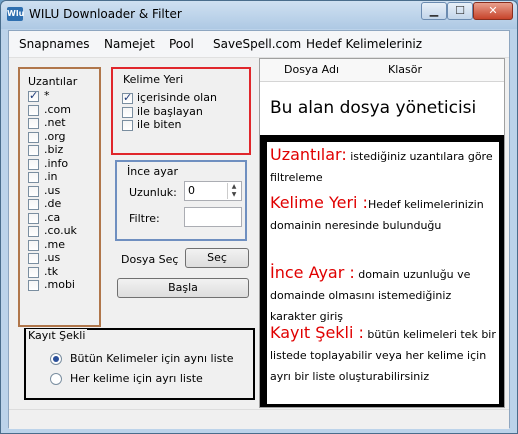  I want to click on fine-tune-group: İnce ayar Uzunluk: 0 ▲ ▼ Filtre:, so click(181, 200).